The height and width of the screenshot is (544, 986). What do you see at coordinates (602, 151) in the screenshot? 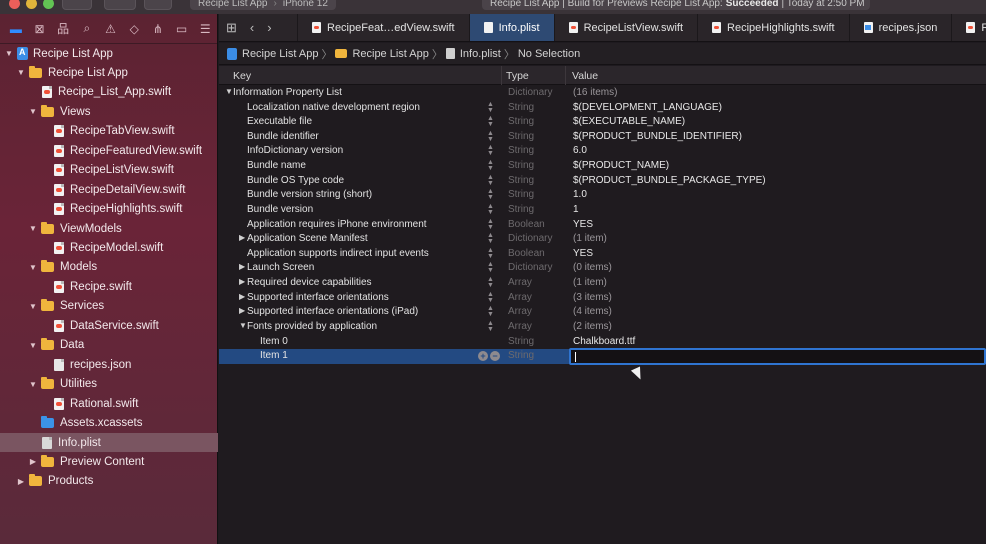
I see `plist-row: InfoDictionary version ▲ ▼ String 6.0` at bounding box center [602, 151].